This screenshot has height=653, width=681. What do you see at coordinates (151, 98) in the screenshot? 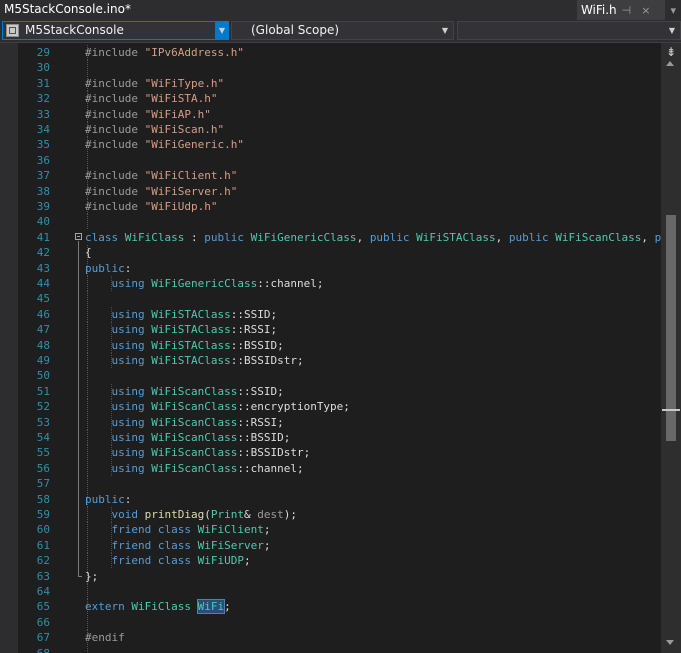
I see `code-text: #include "WiFiSTA.h"` at bounding box center [151, 98].